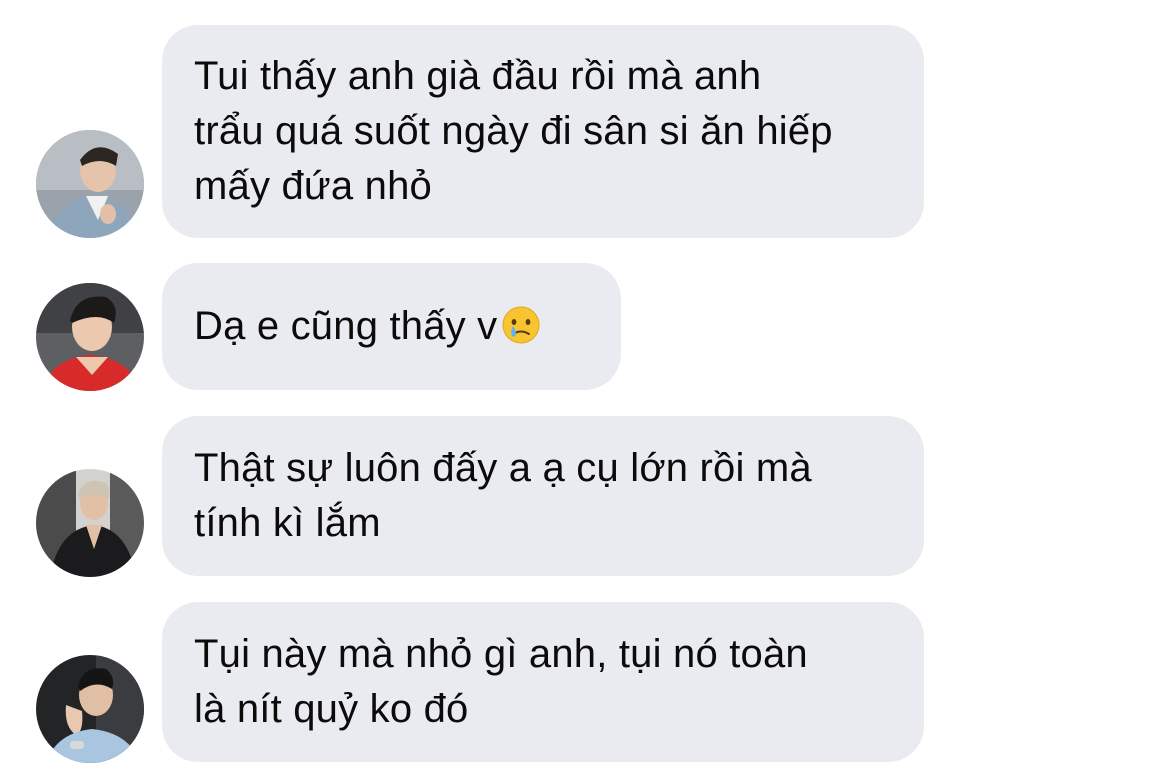 The image size is (1170, 773). Describe the element at coordinates (346, 326) in the screenshot. I see `message-text-content: Dạ e cũng thấy v` at that location.